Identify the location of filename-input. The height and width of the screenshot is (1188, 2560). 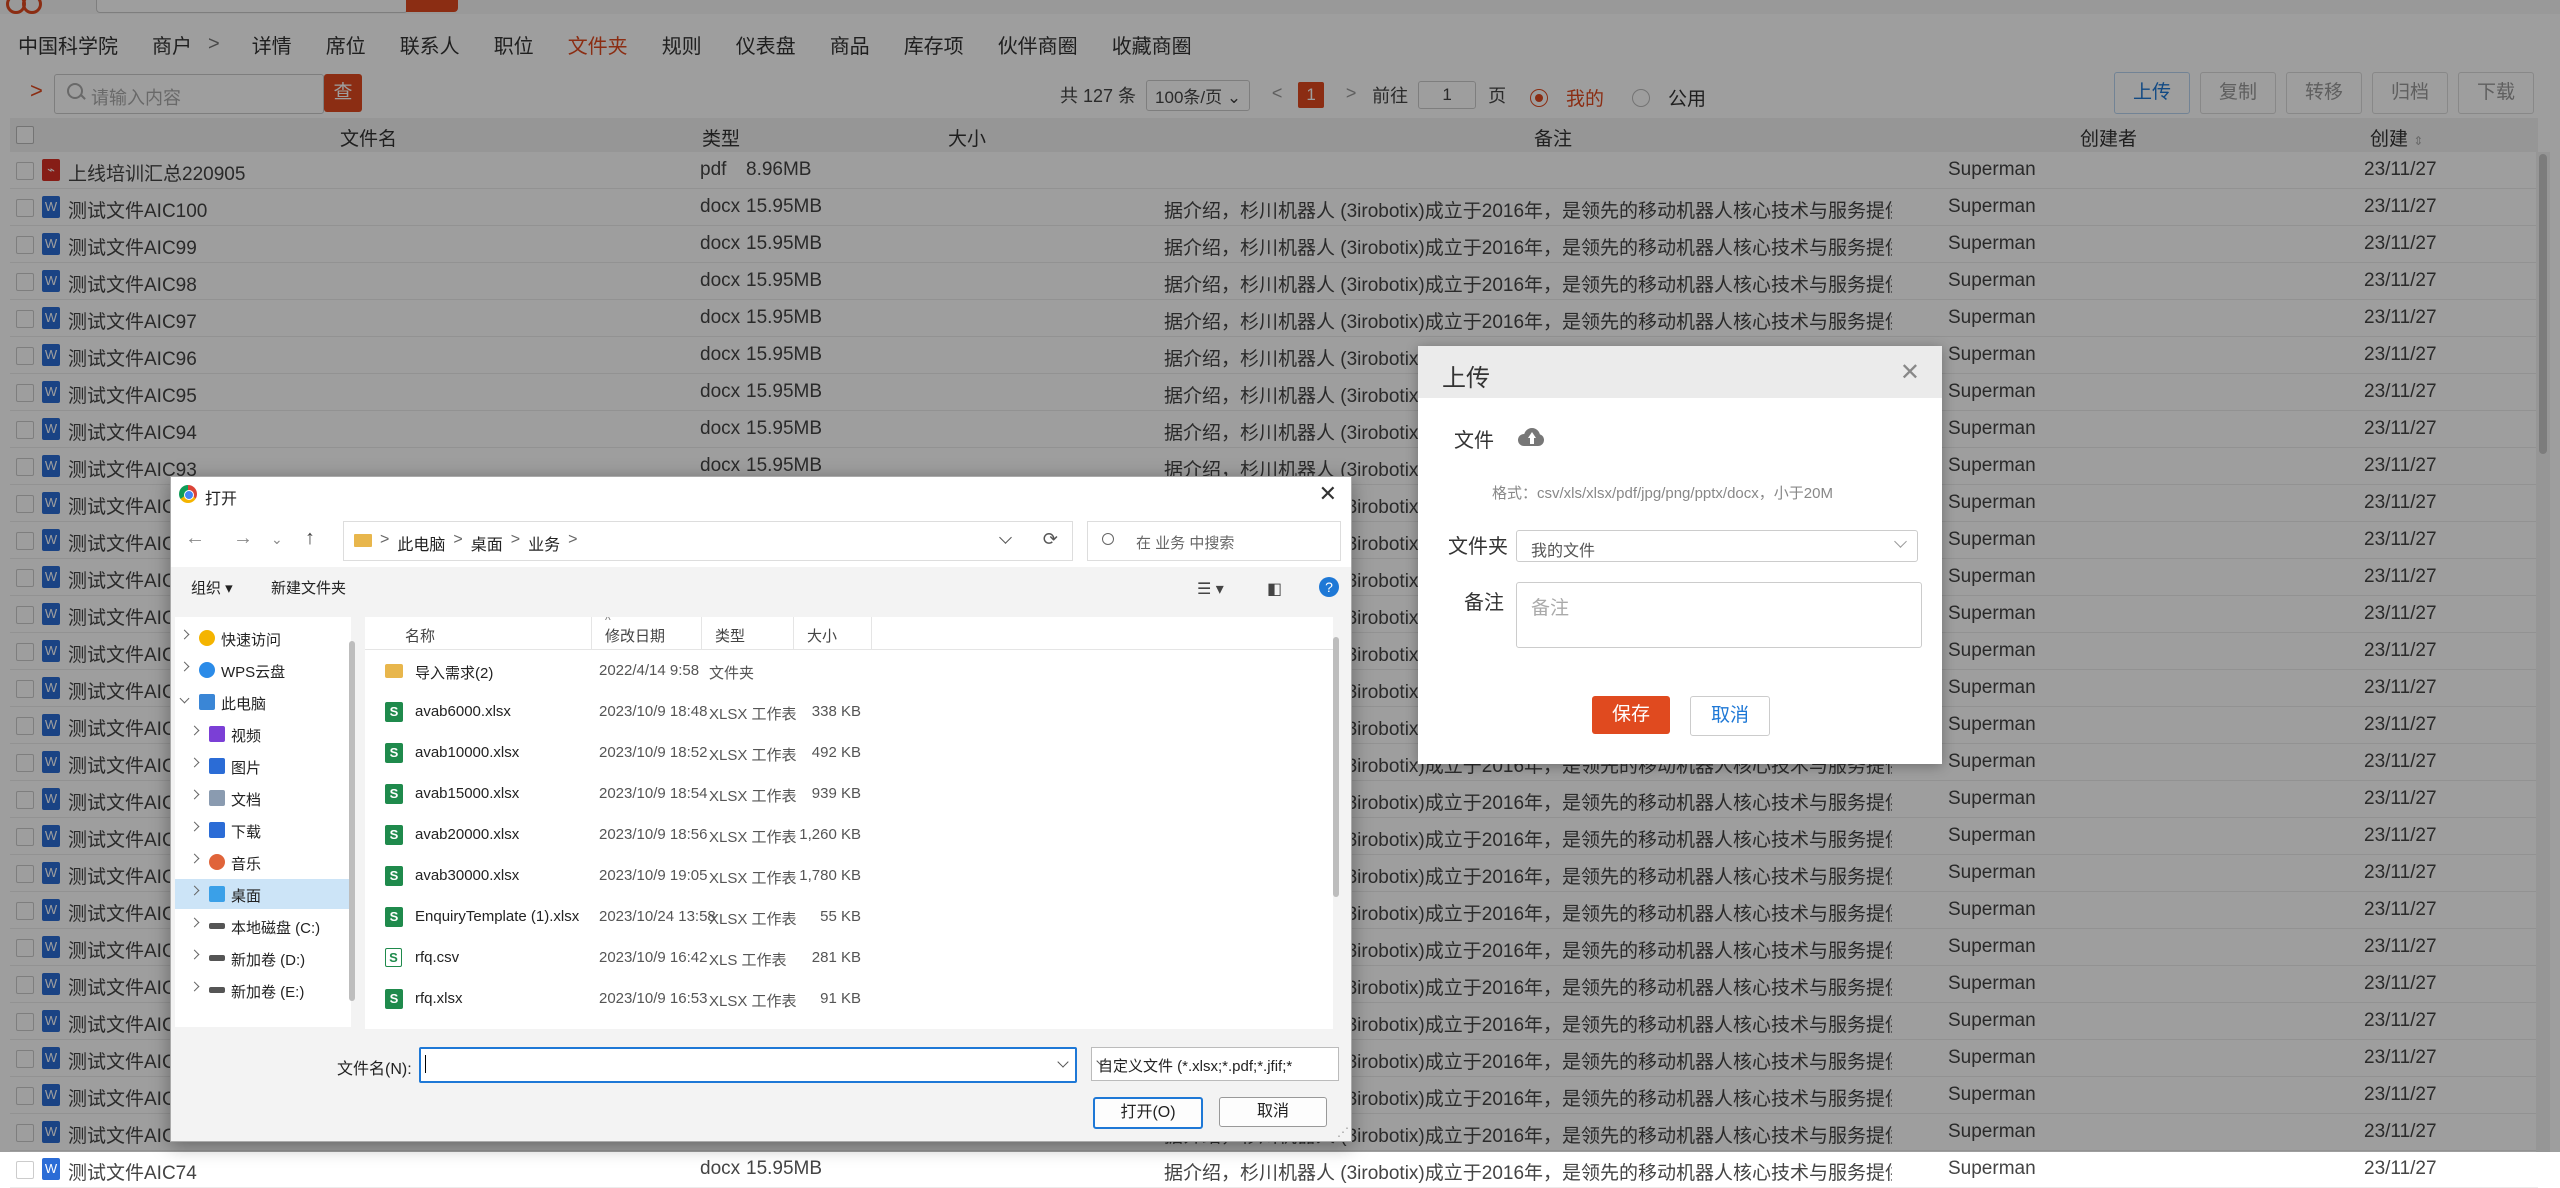
(748, 1065).